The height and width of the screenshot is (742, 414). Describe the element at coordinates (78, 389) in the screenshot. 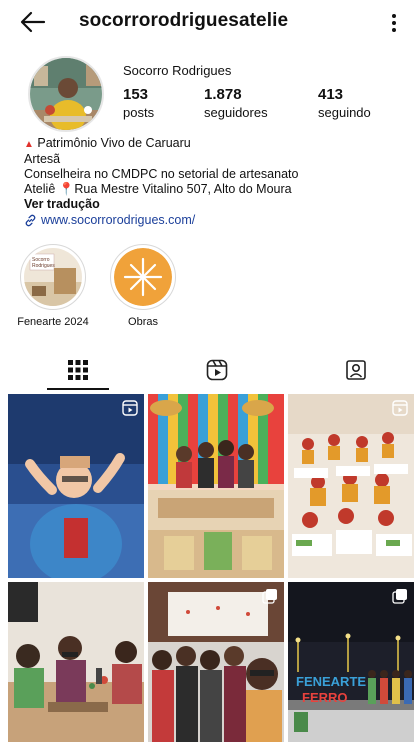

I see `active-tab-indicator` at that location.